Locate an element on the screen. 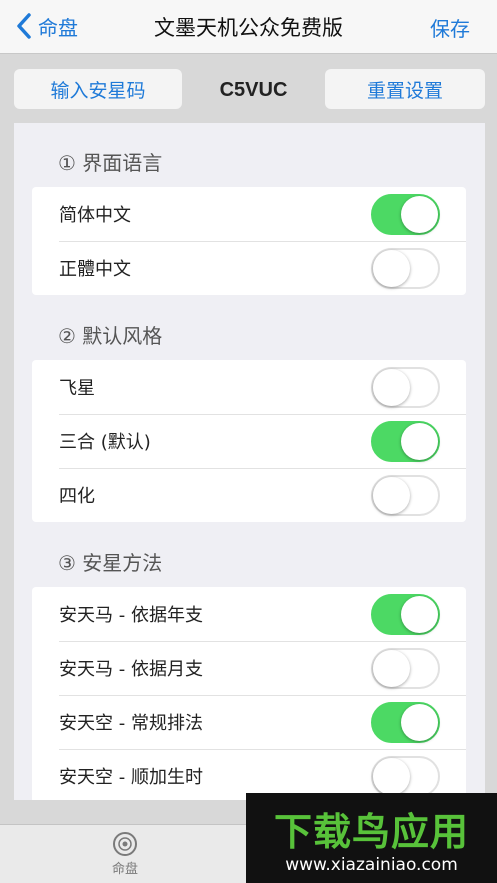 Image resolution: width=497 pixels, height=883 pixels. tab-mingpan: 命盘 is located at coordinates (125, 854).